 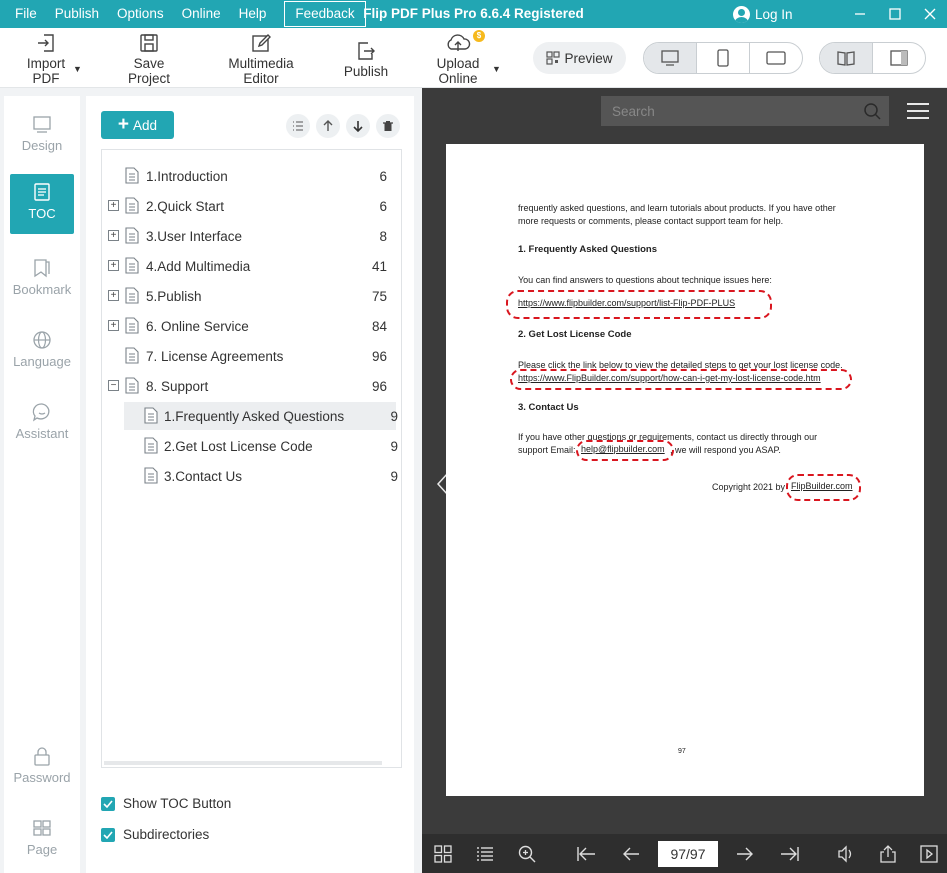 I want to click on toc-item: 1.Frequently Asked Questions 9, so click(x=261, y=416).